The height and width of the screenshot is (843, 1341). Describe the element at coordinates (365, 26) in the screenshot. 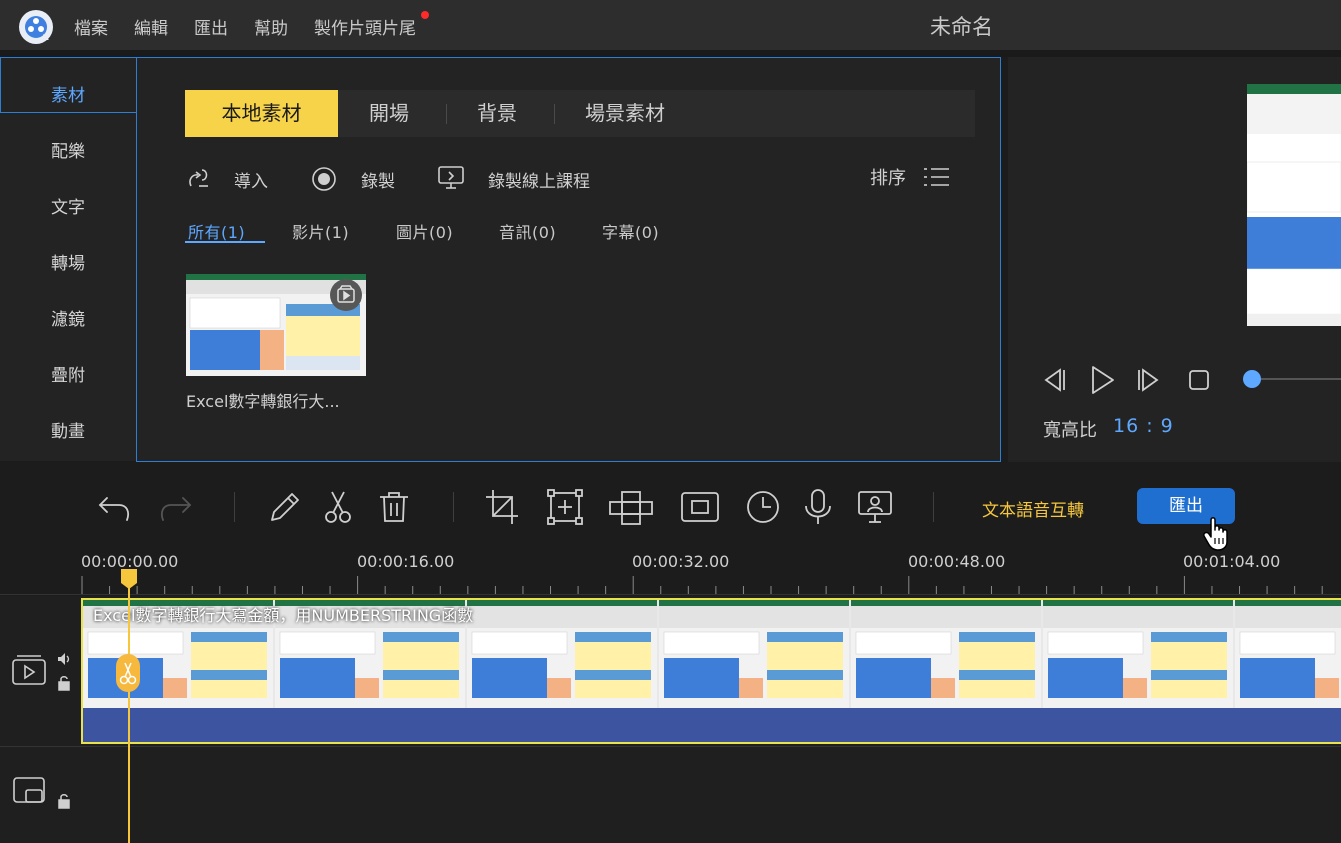

I see `menu-intro-outro: 製作片頭片尾` at that location.